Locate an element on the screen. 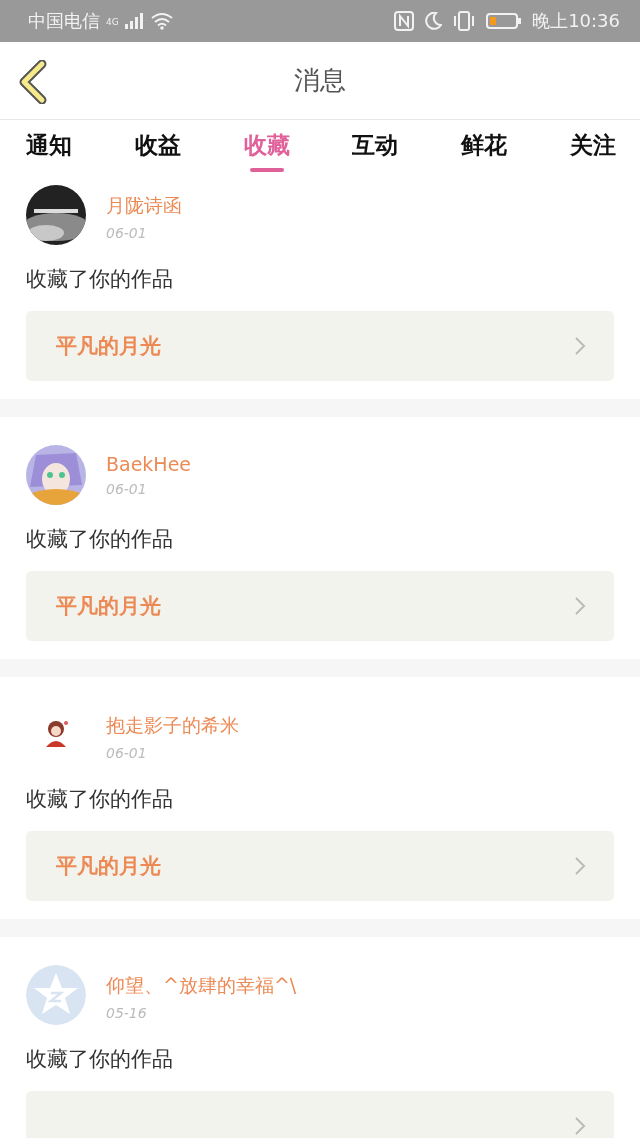 This screenshot has height=1138, width=640. tab: 收益 is located at coordinates (157, 149).